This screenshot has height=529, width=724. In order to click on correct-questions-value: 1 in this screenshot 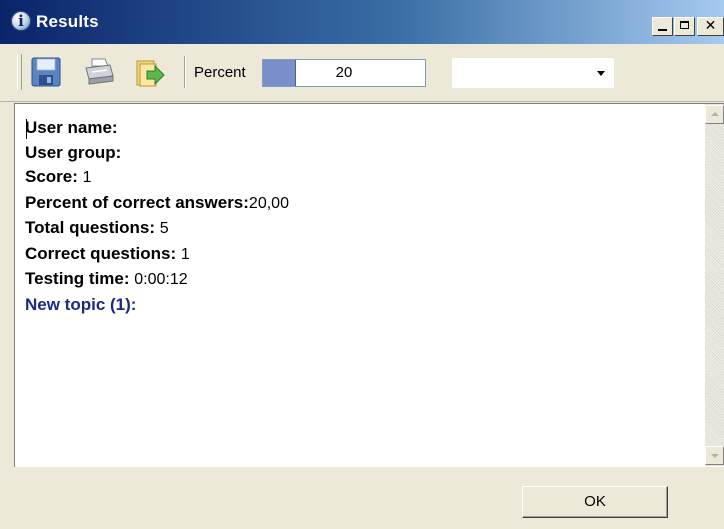, I will do `click(185, 254)`.